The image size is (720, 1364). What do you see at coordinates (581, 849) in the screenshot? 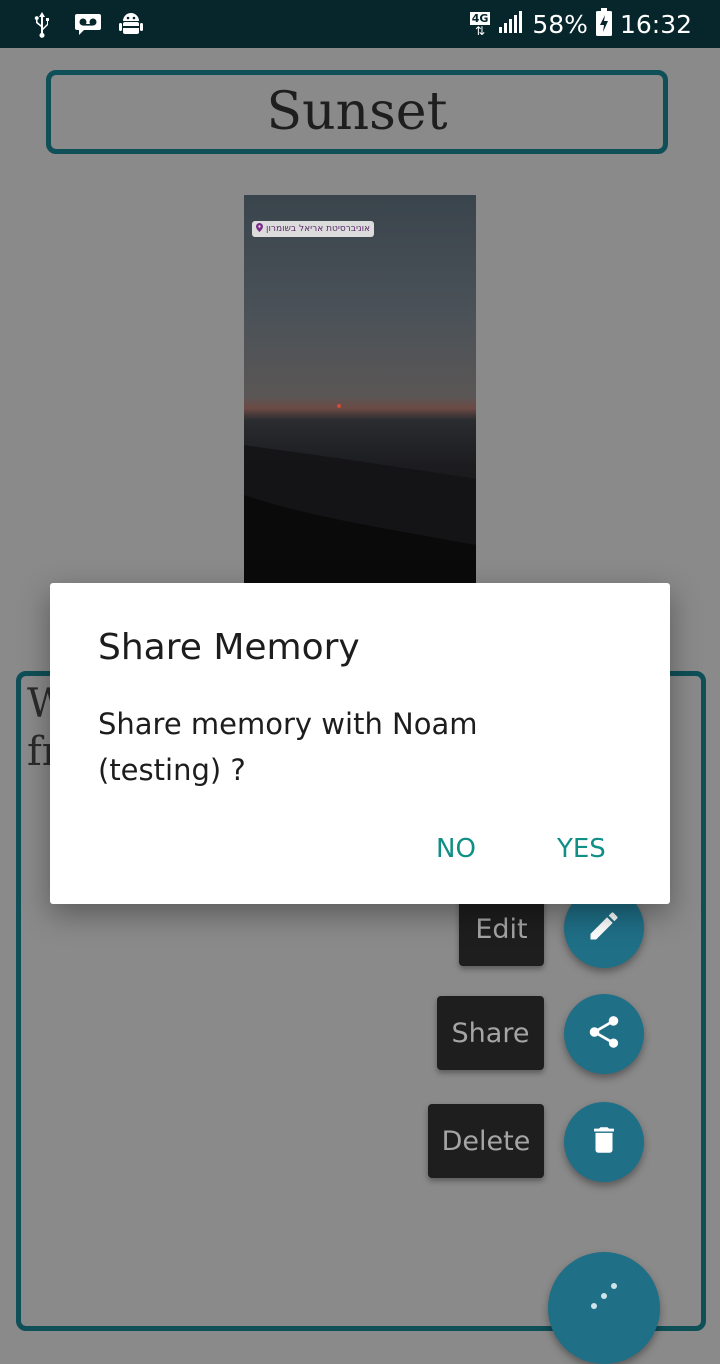
I see `yes-button: YES` at bounding box center [581, 849].